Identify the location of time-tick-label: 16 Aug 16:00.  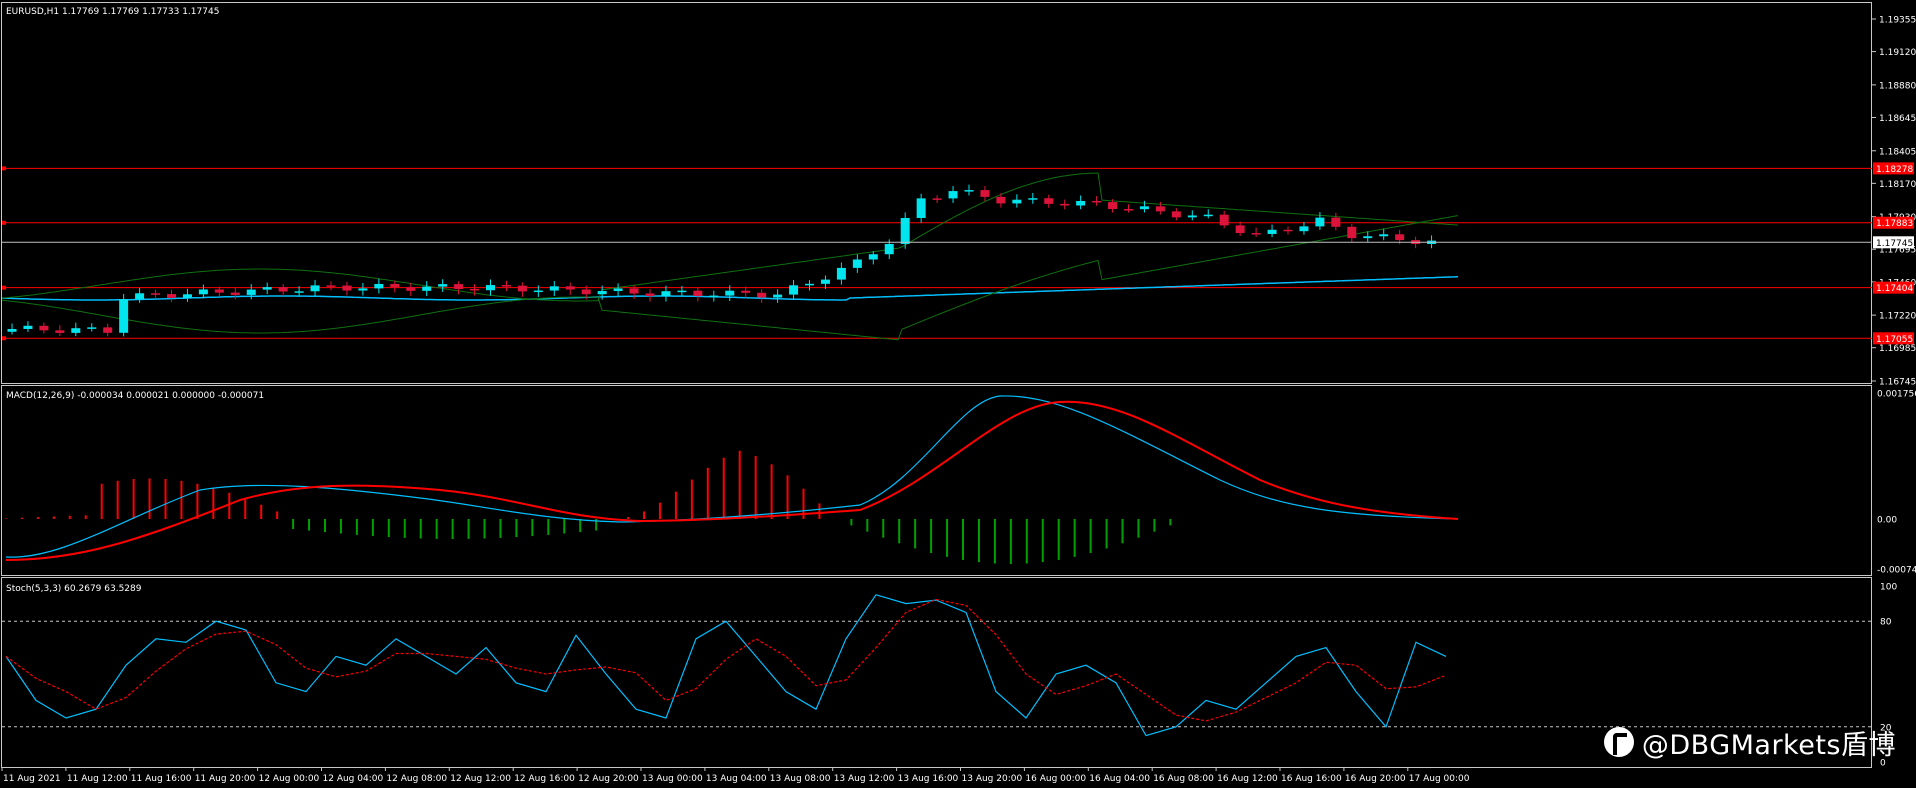
(1311, 779).